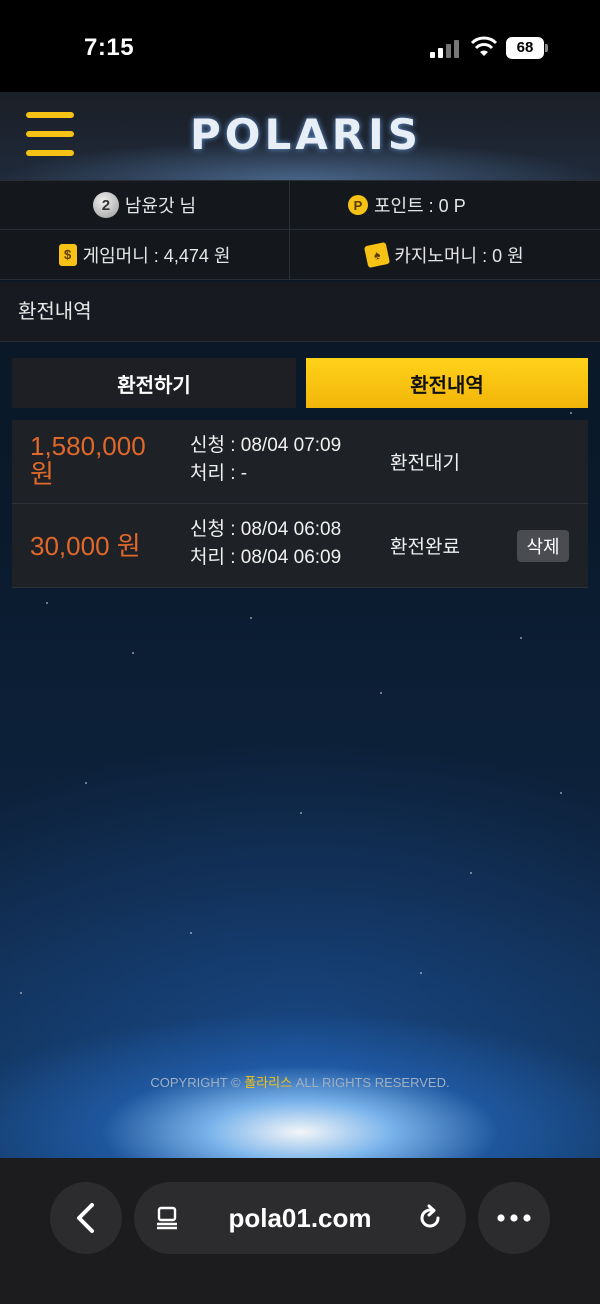  I want to click on delete-button: 삭제, so click(543, 546).